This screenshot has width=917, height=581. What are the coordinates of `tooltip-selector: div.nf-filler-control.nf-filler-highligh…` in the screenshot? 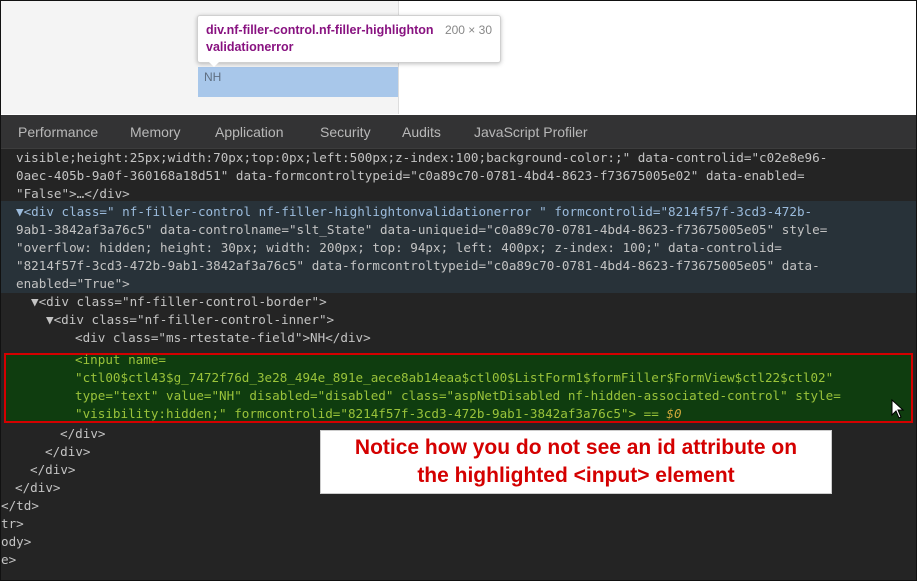 It's located at (320, 38).